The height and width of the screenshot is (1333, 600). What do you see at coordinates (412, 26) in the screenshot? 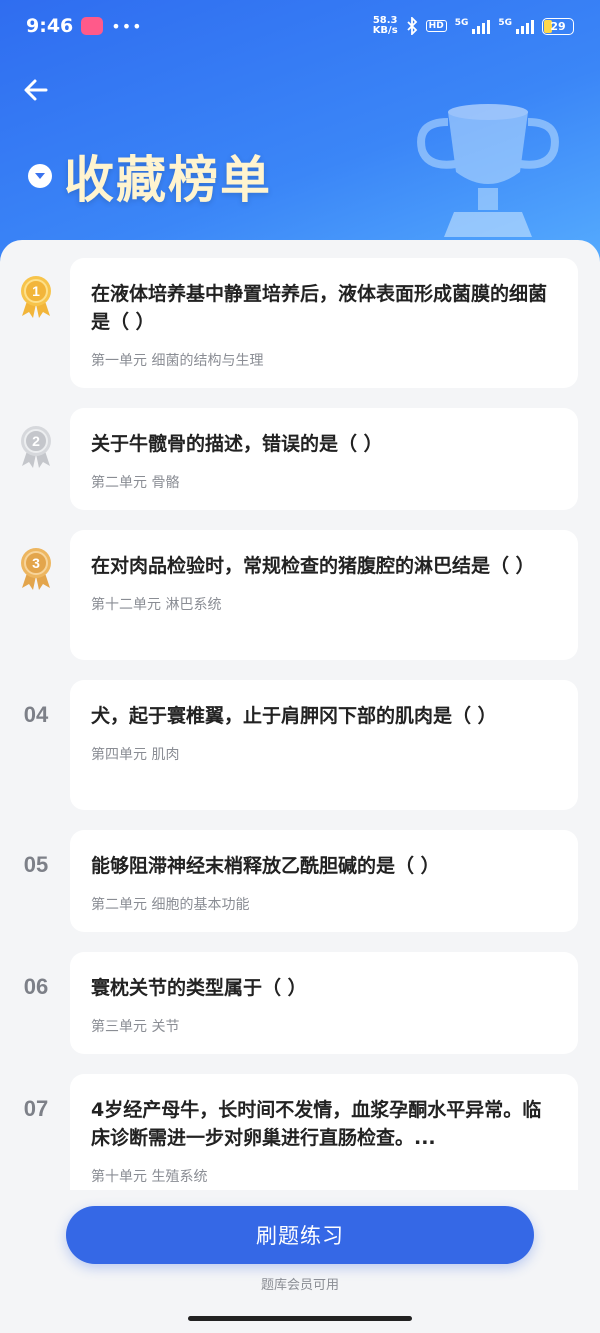
I see `bluetooth-icon` at bounding box center [412, 26].